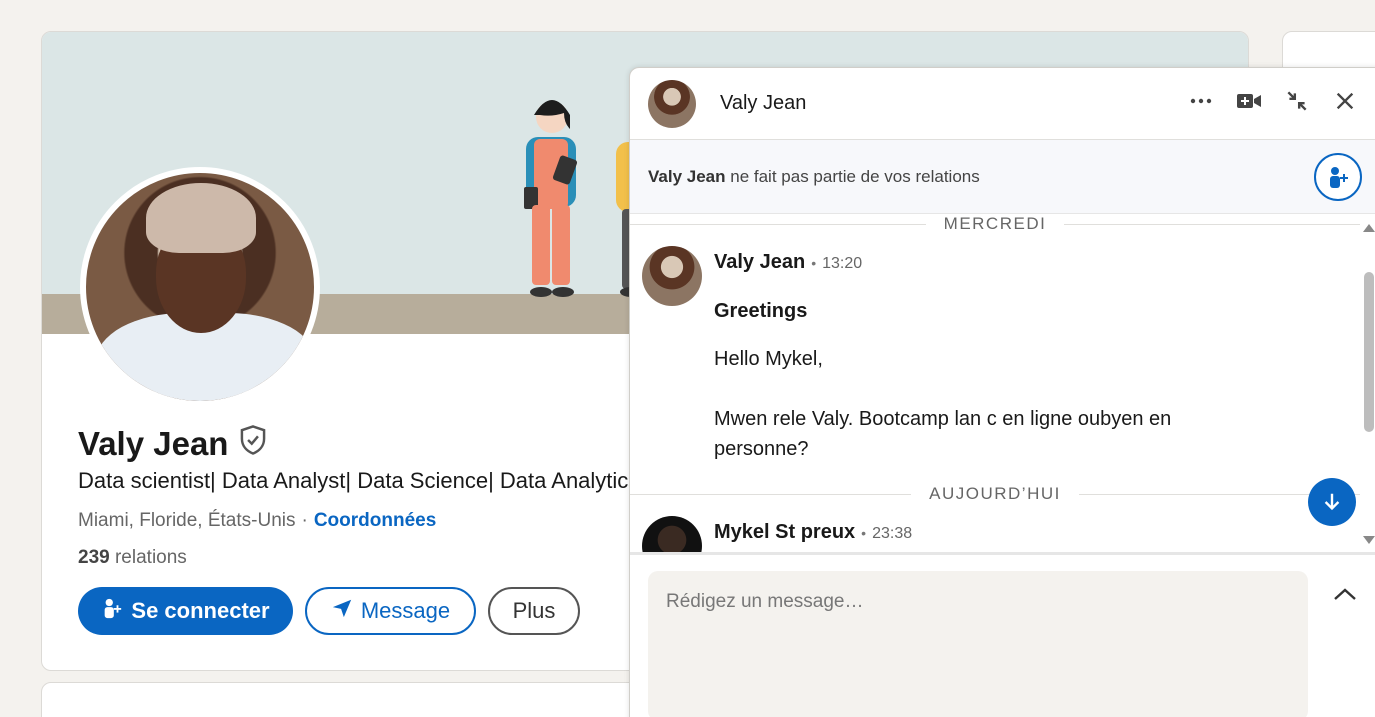  Describe the element at coordinates (687, 176) in the screenshot. I see `notice-contact-name: Valy Jean` at that location.